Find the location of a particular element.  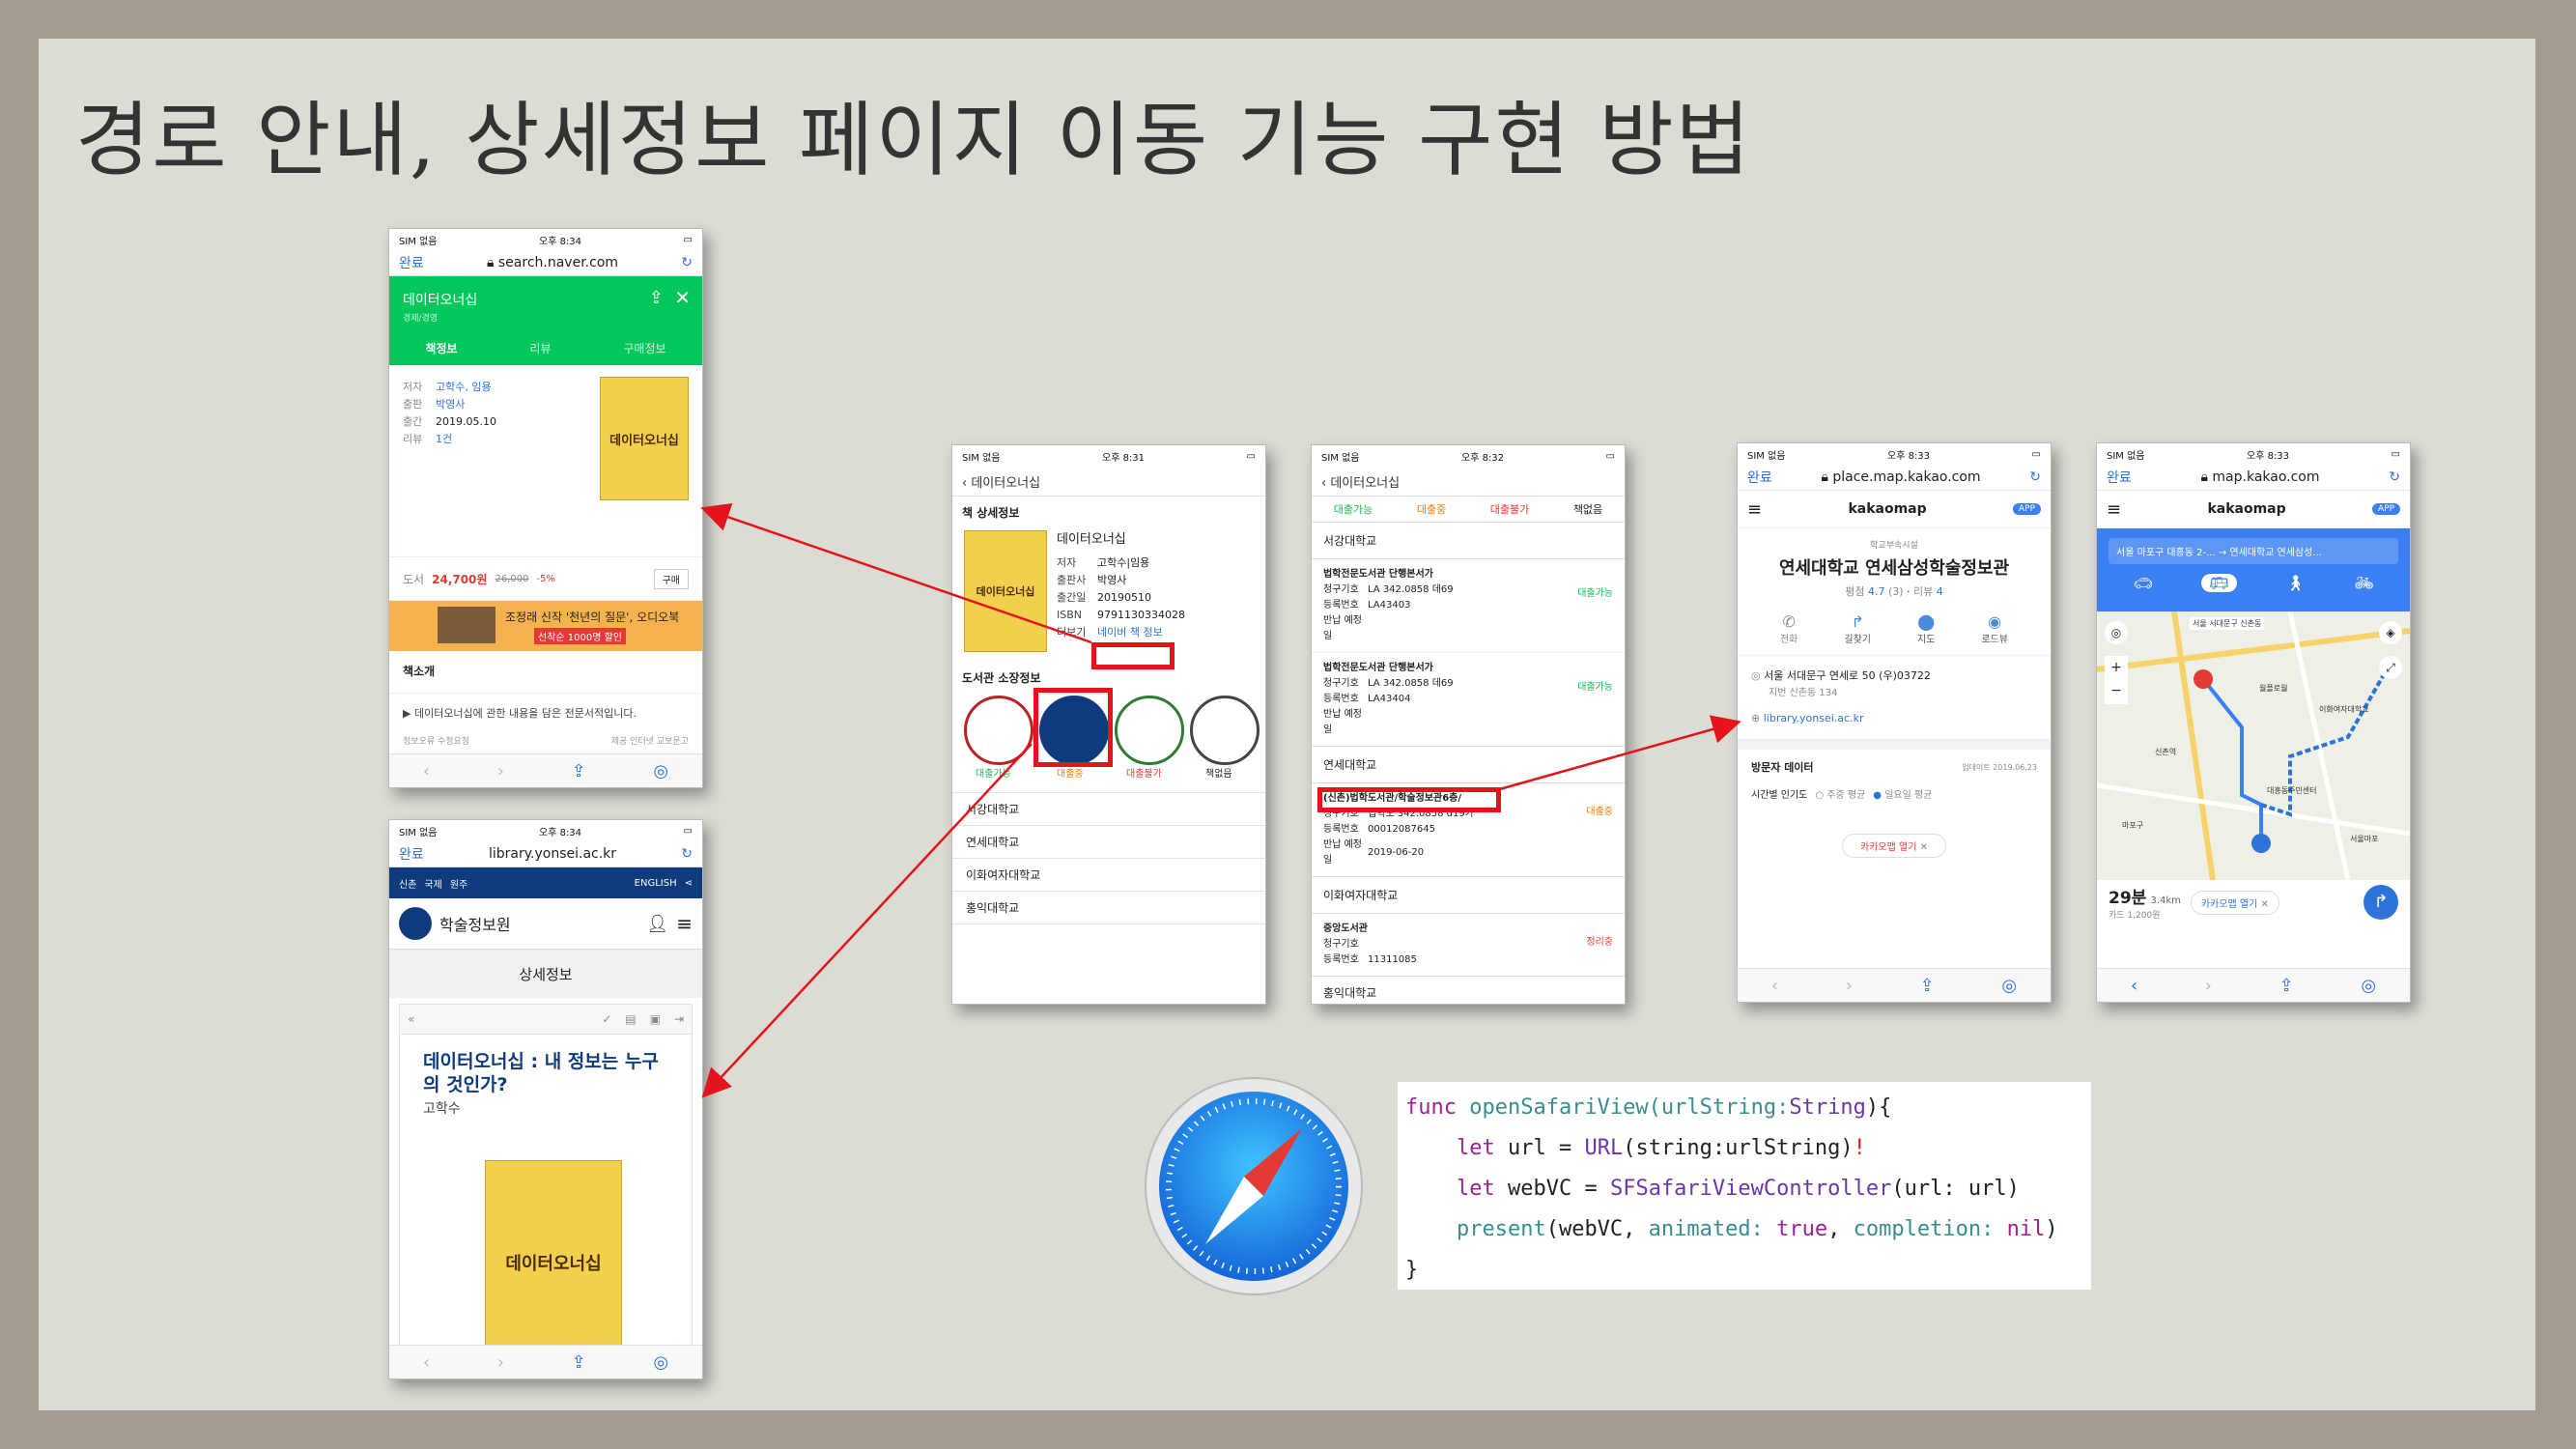

fullscreen-button: ⤢ is located at coordinates (2390, 667).